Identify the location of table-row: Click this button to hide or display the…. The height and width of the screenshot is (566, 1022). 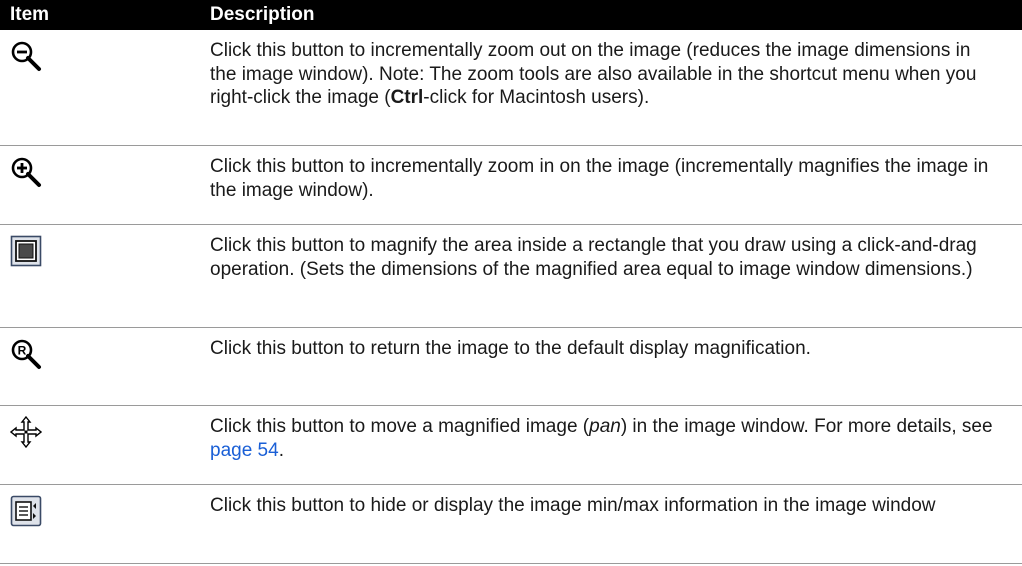
(511, 524).